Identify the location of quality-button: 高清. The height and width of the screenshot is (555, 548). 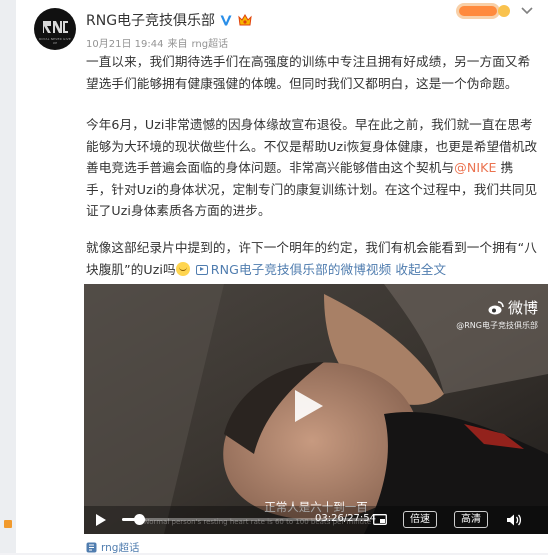
(471, 519).